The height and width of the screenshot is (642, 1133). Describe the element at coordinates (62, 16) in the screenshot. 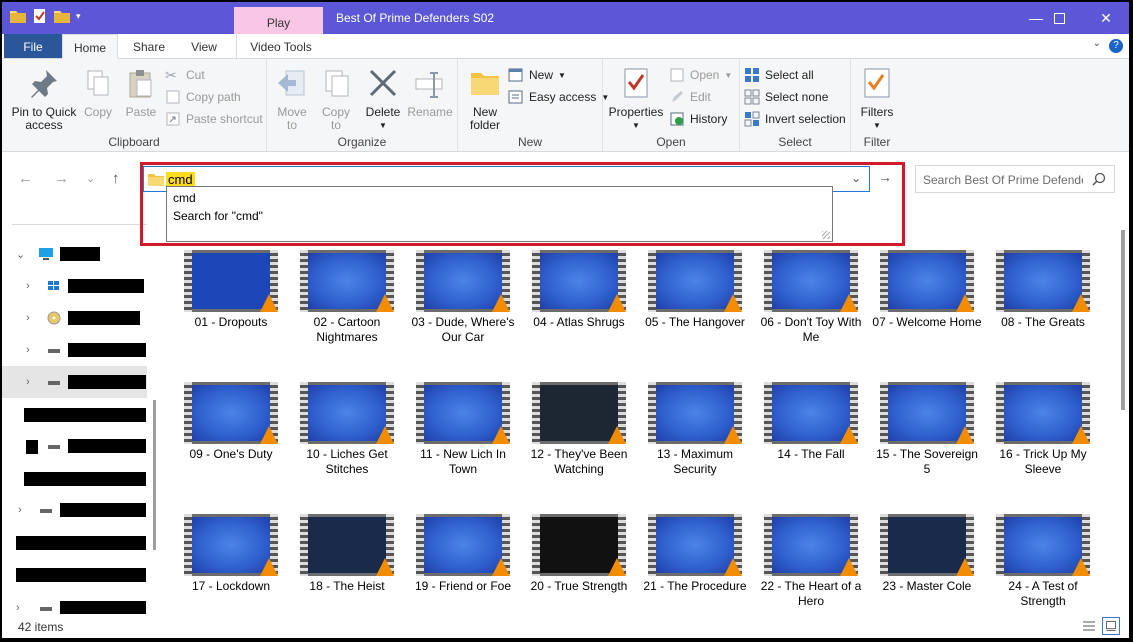

I see `new-folder-icon` at that location.